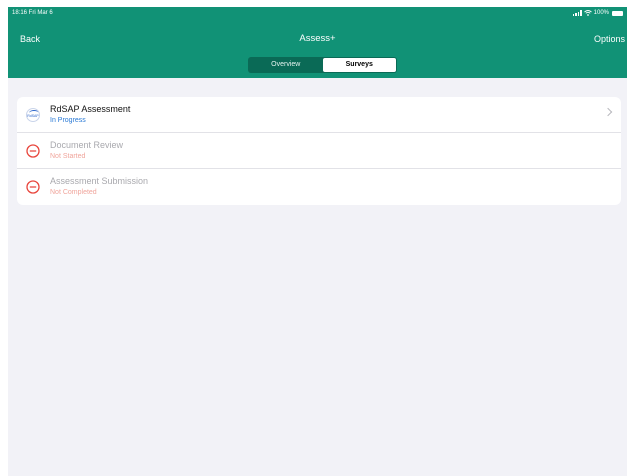 This screenshot has width=627, height=476. I want to click on rdsap-logo-text: RdSAP, so click(33, 116).